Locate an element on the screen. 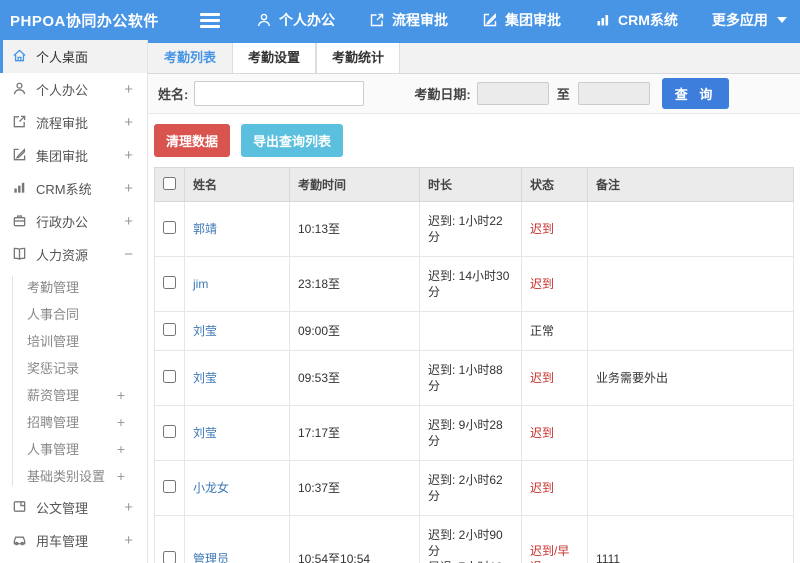  nav-crm-system: CRM系统 is located at coordinates (636, 20).